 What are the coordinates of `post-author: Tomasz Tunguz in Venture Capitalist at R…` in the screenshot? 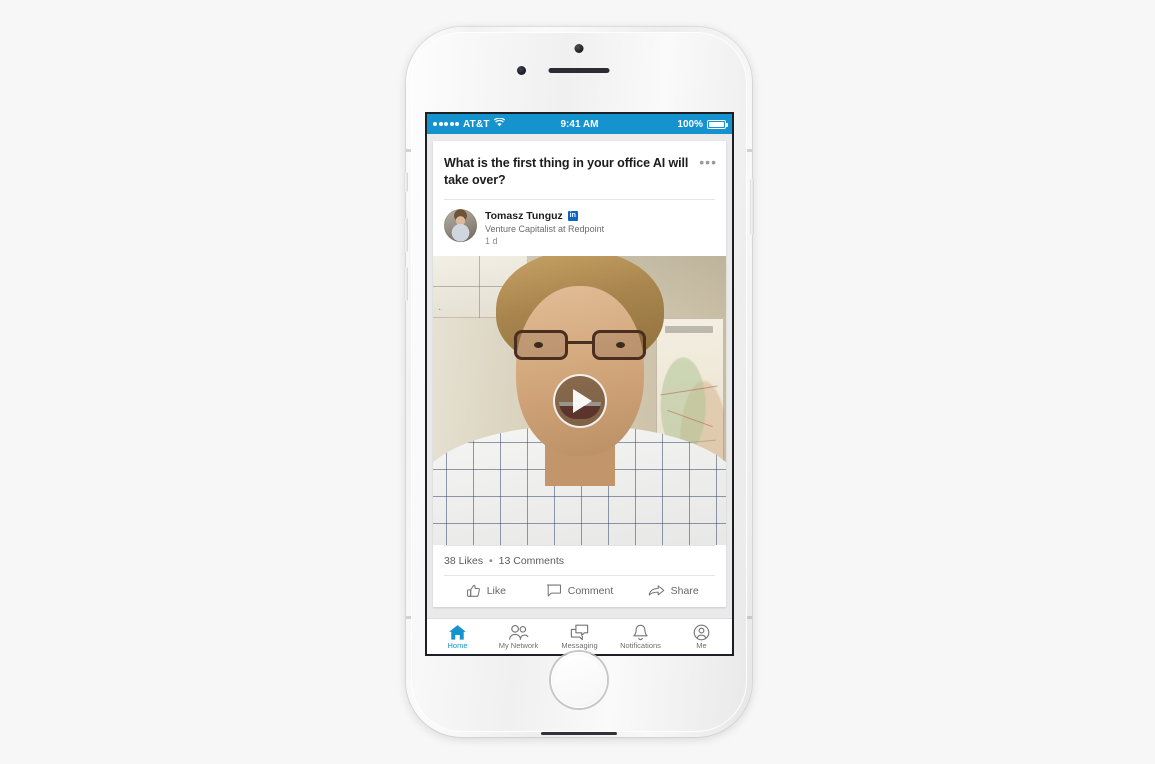 It's located at (579, 228).